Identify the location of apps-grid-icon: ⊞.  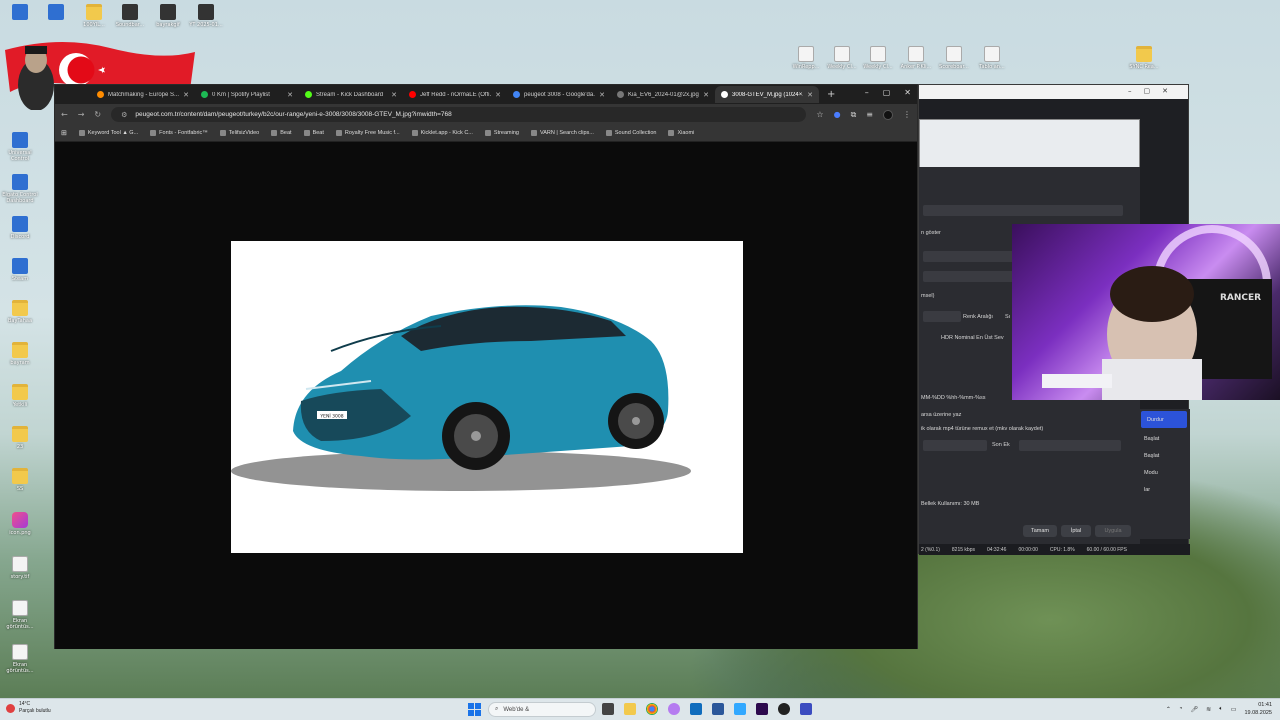
(64, 133).